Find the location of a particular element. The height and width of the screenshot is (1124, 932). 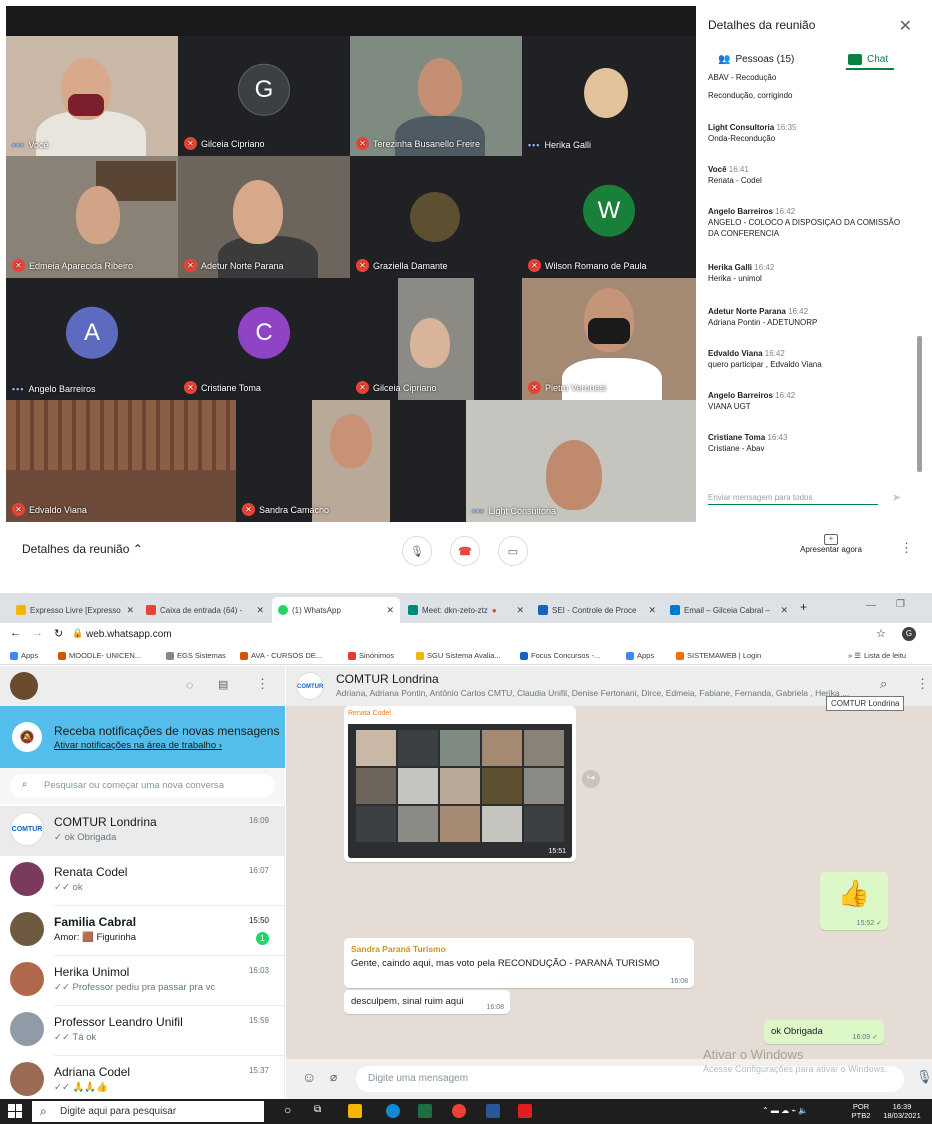

browser-tab: Email – Gilceia Cabral – ✕ is located at coordinates (729, 610).